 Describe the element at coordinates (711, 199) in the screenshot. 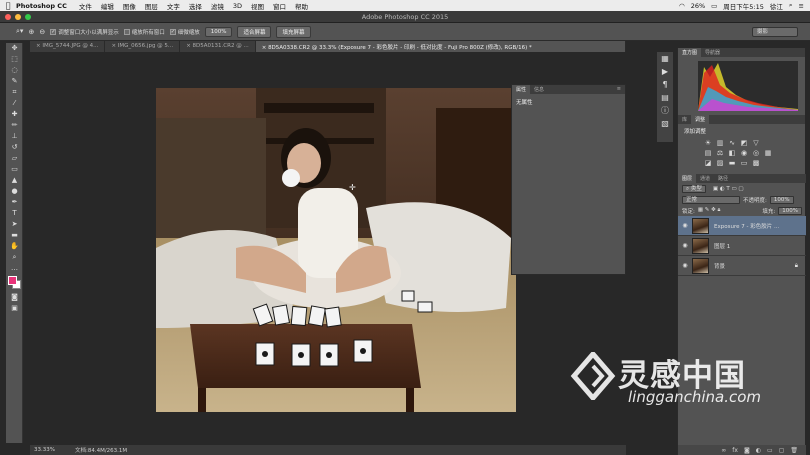

I see `blend-mode-select: 正常` at that location.